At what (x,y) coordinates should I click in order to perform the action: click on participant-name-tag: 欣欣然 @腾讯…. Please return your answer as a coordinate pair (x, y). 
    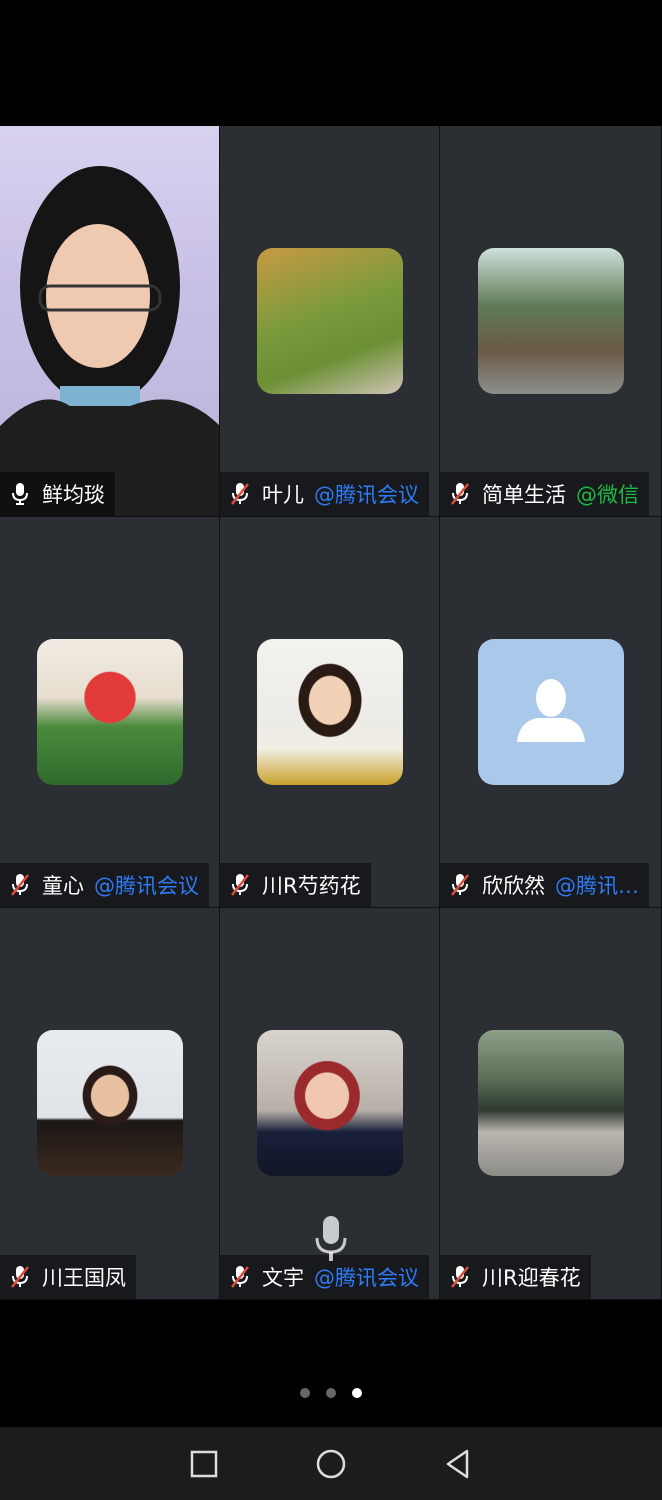
    Looking at the image, I should click on (544, 885).